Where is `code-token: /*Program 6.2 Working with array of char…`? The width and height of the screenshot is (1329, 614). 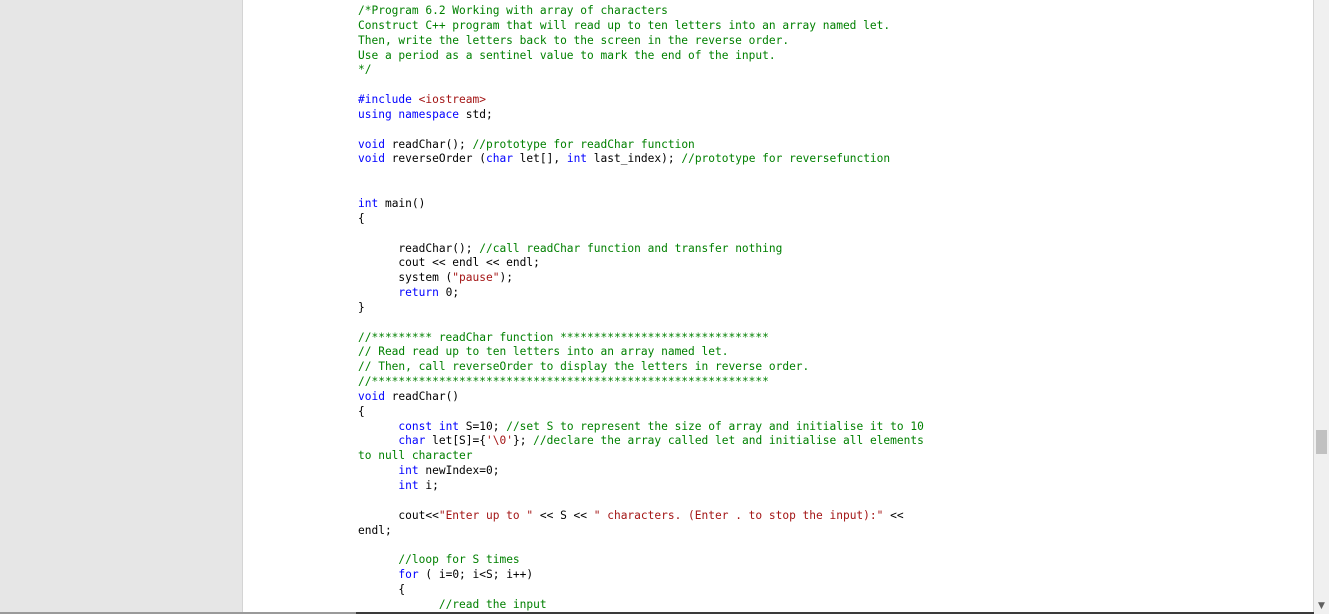 code-token: /*Program 6.2 Working with array of char… is located at coordinates (513, 10).